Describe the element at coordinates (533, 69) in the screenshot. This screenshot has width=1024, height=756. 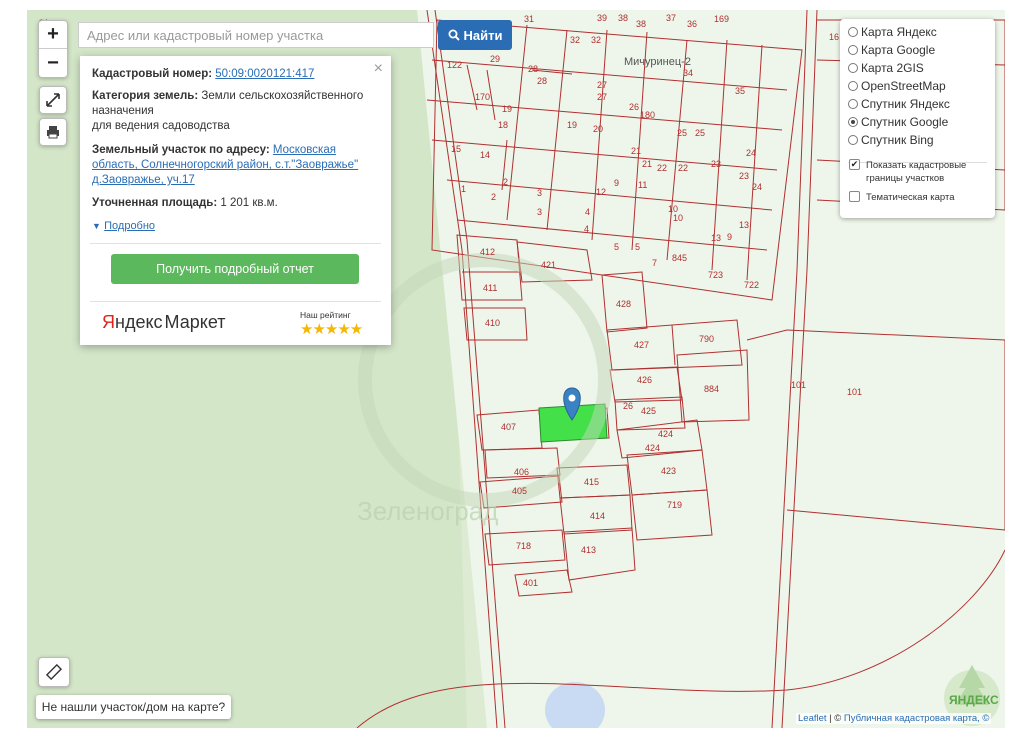
I see `parcel-label: 28` at that location.